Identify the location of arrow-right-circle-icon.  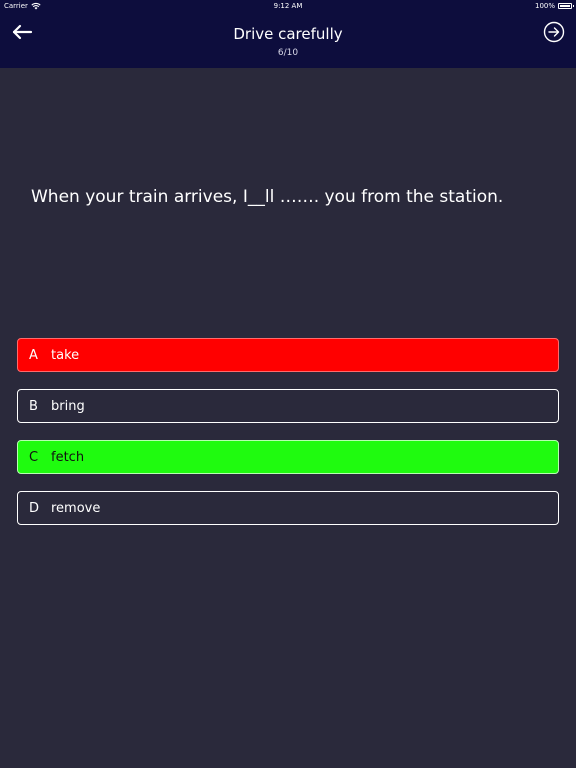
(554, 34).